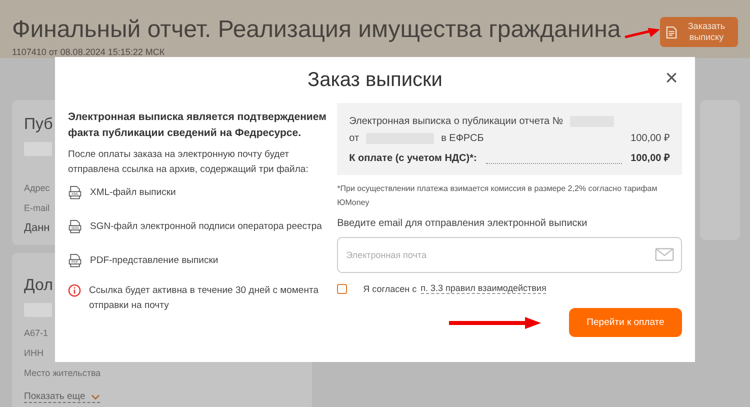 This screenshot has height=407, width=750. Describe the element at coordinates (154, 261) in the screenshot. I see `file-name: PDF-представление выписки` at that location.